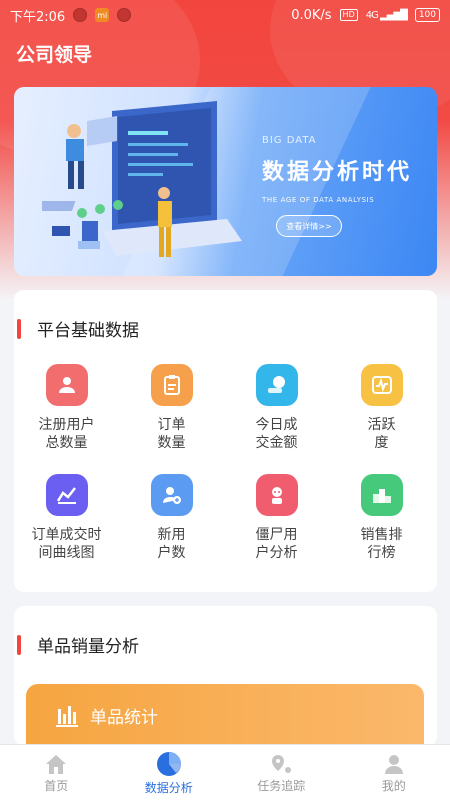 Image resolution: width=450 pixels, height=801 pixels. I want to click on podium-icon, so click(382, 495).